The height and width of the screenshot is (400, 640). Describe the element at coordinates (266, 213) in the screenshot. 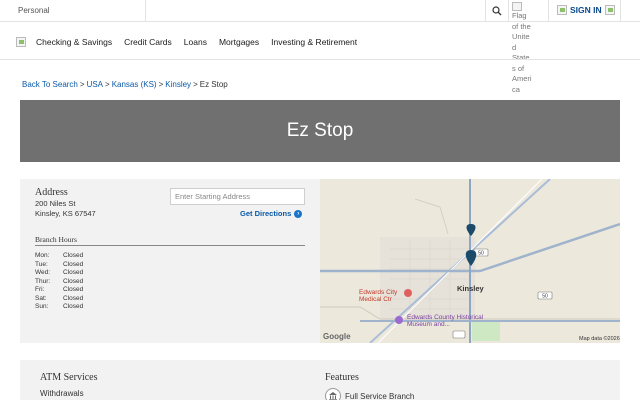

I see `get-directions-label: Get Directions` at that location.